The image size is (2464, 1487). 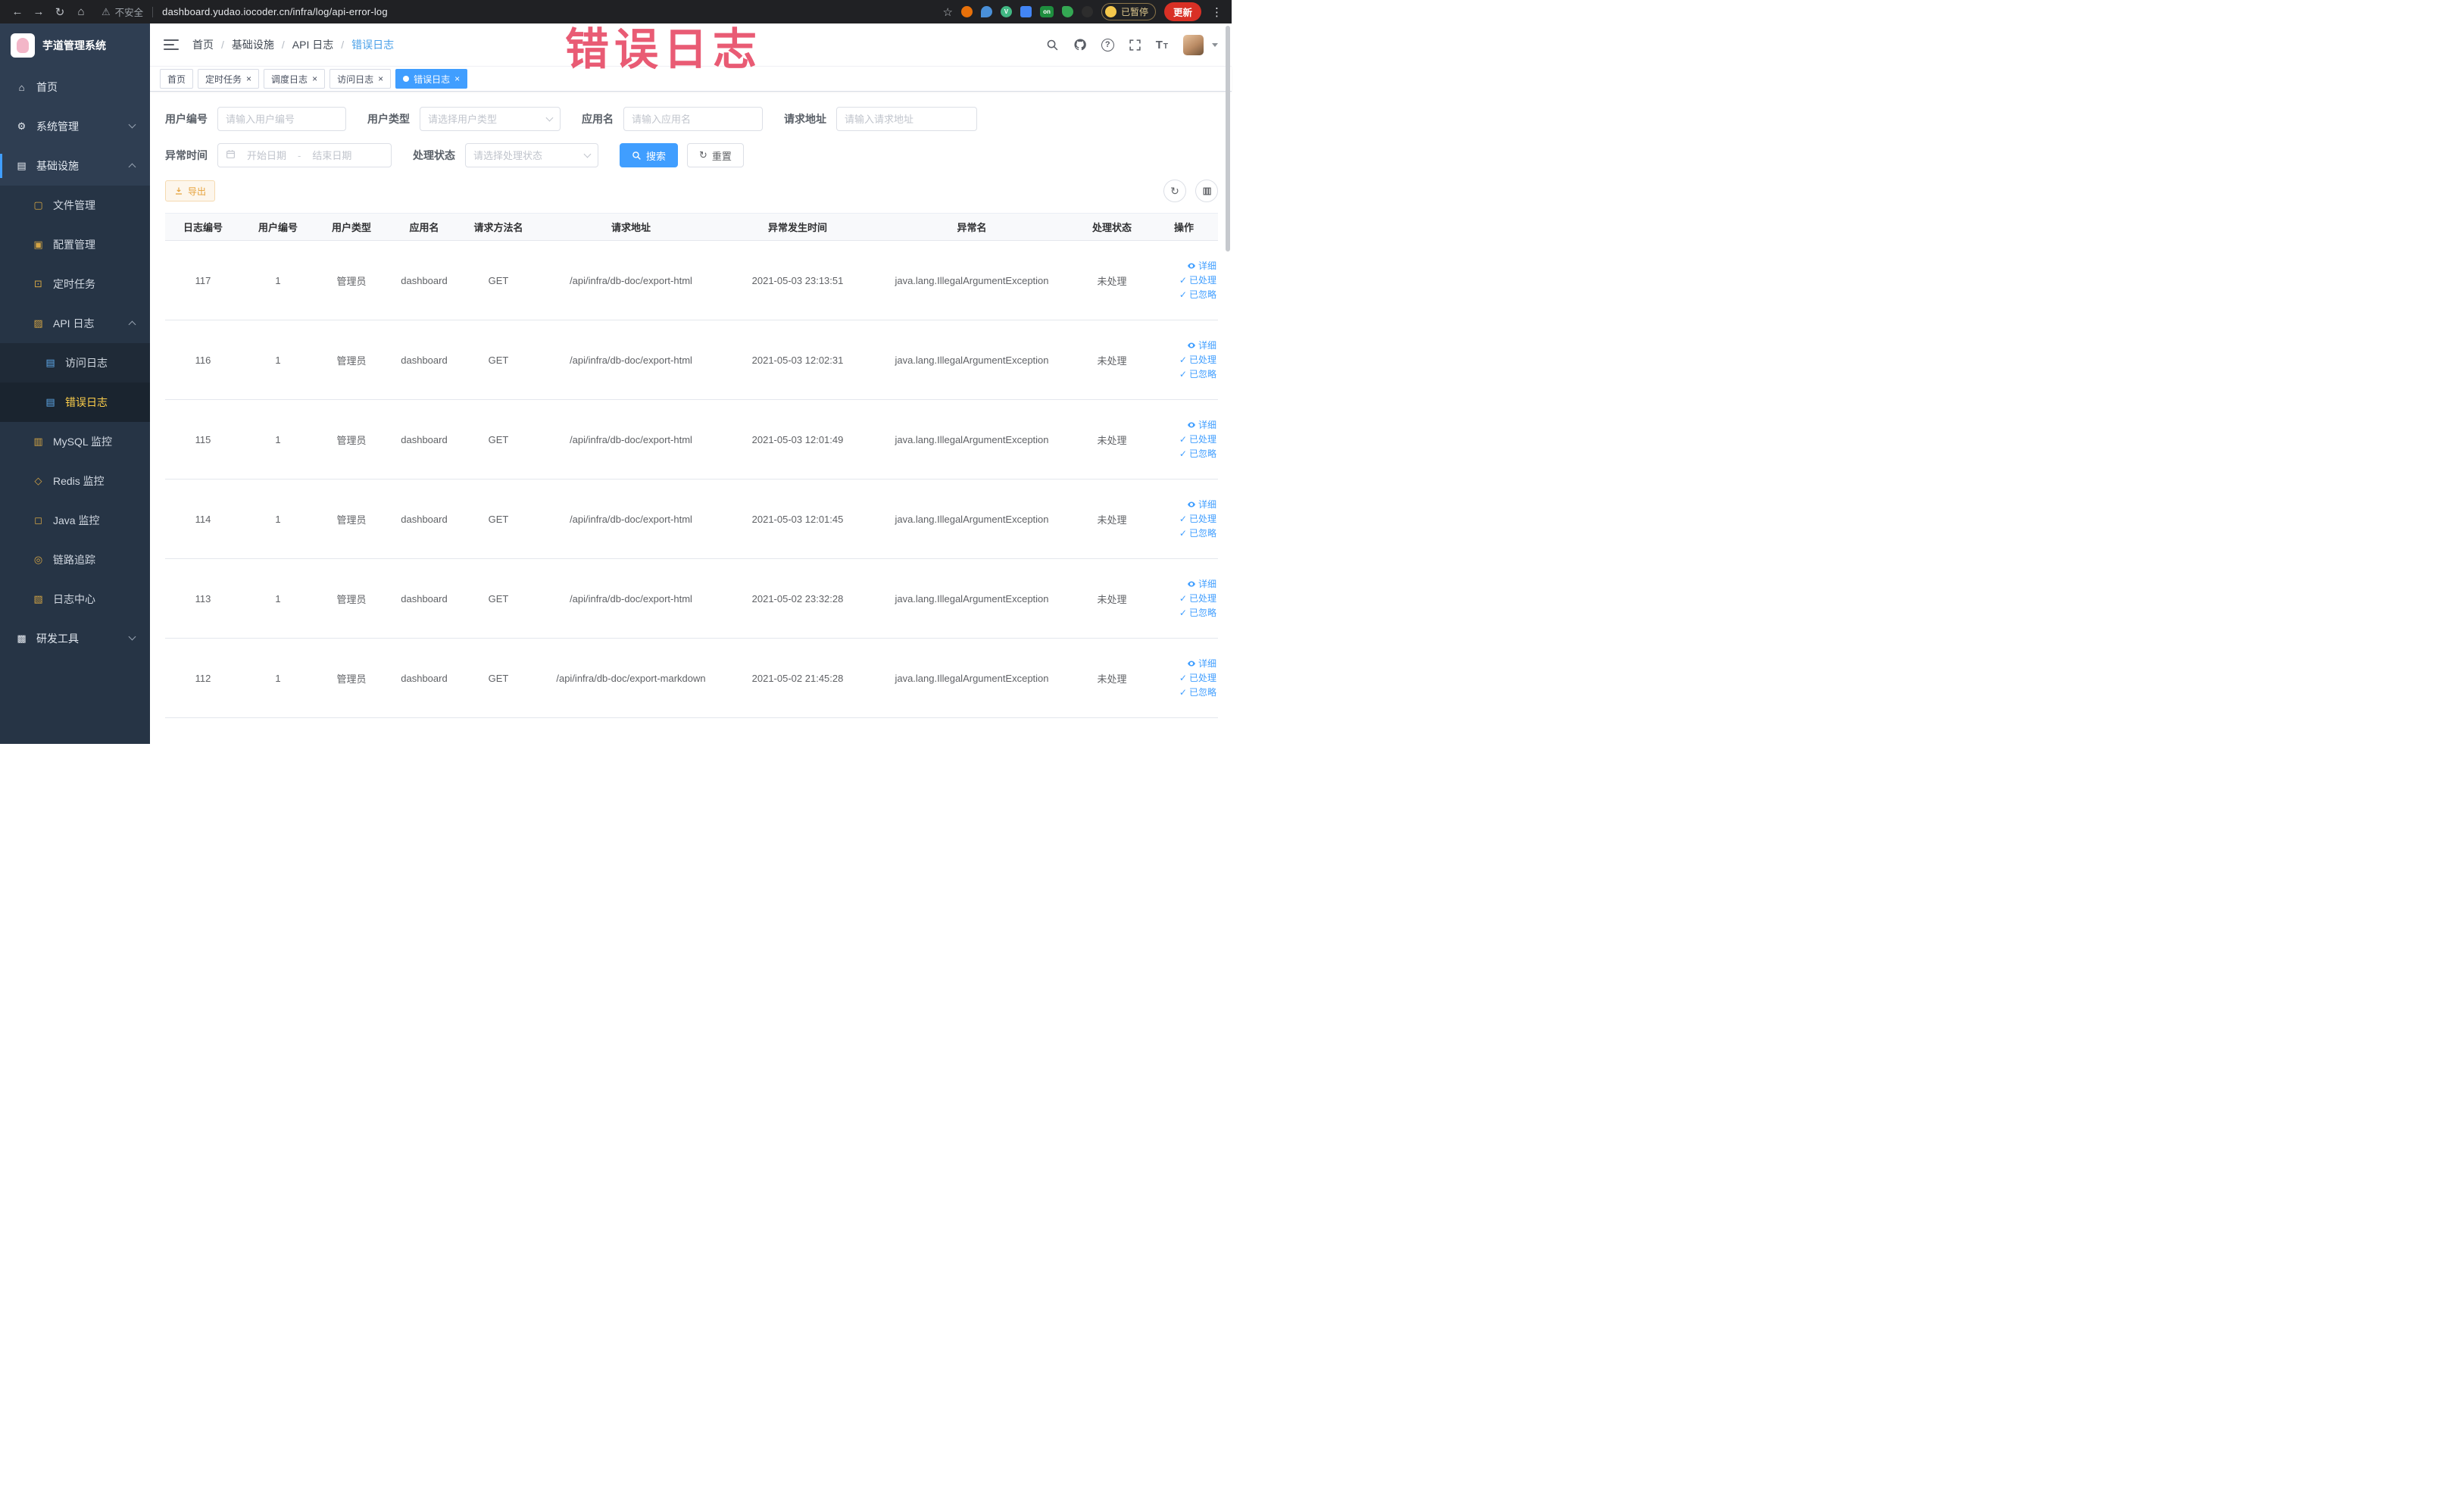 I want to click on site-security-chip: ⚠ 不安全, so click(x=122, y=12).